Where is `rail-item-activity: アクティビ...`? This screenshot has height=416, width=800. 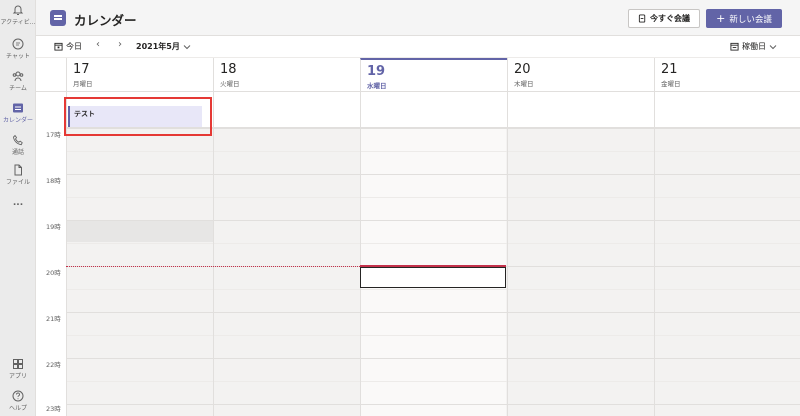
rail-item-activity: アクティビ... is located at coordinates (18, 15).